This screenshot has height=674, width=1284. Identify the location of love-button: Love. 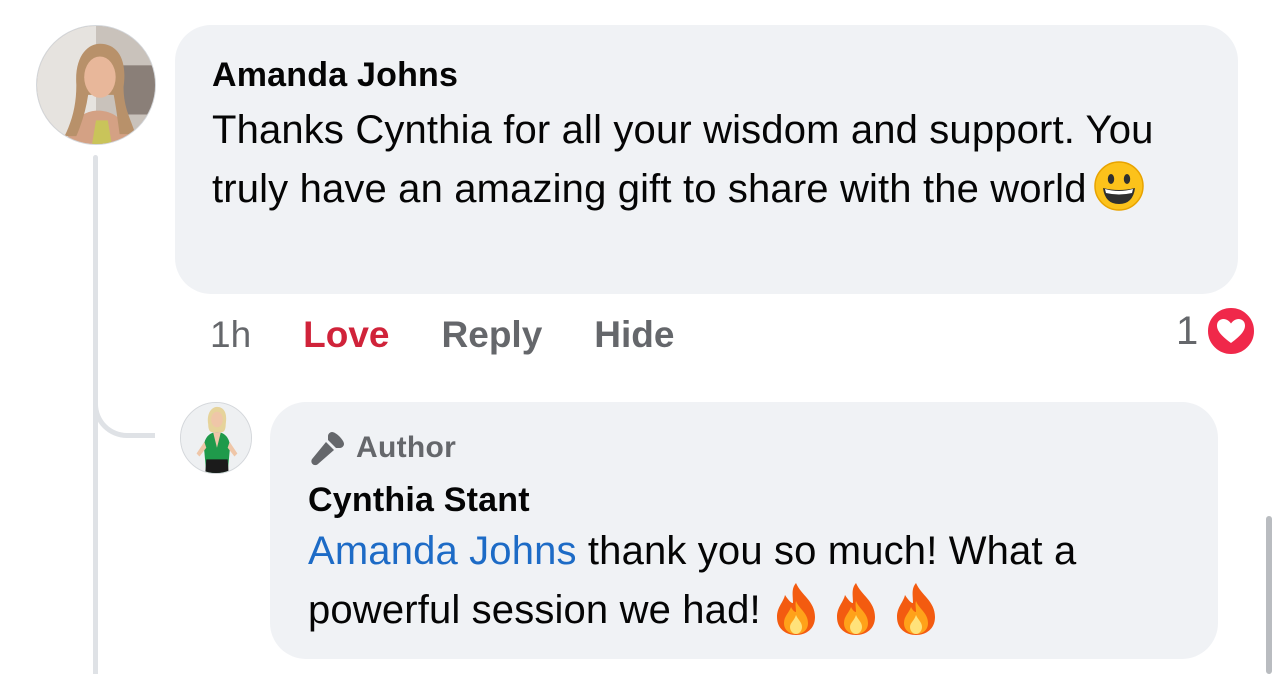
(346, 335).